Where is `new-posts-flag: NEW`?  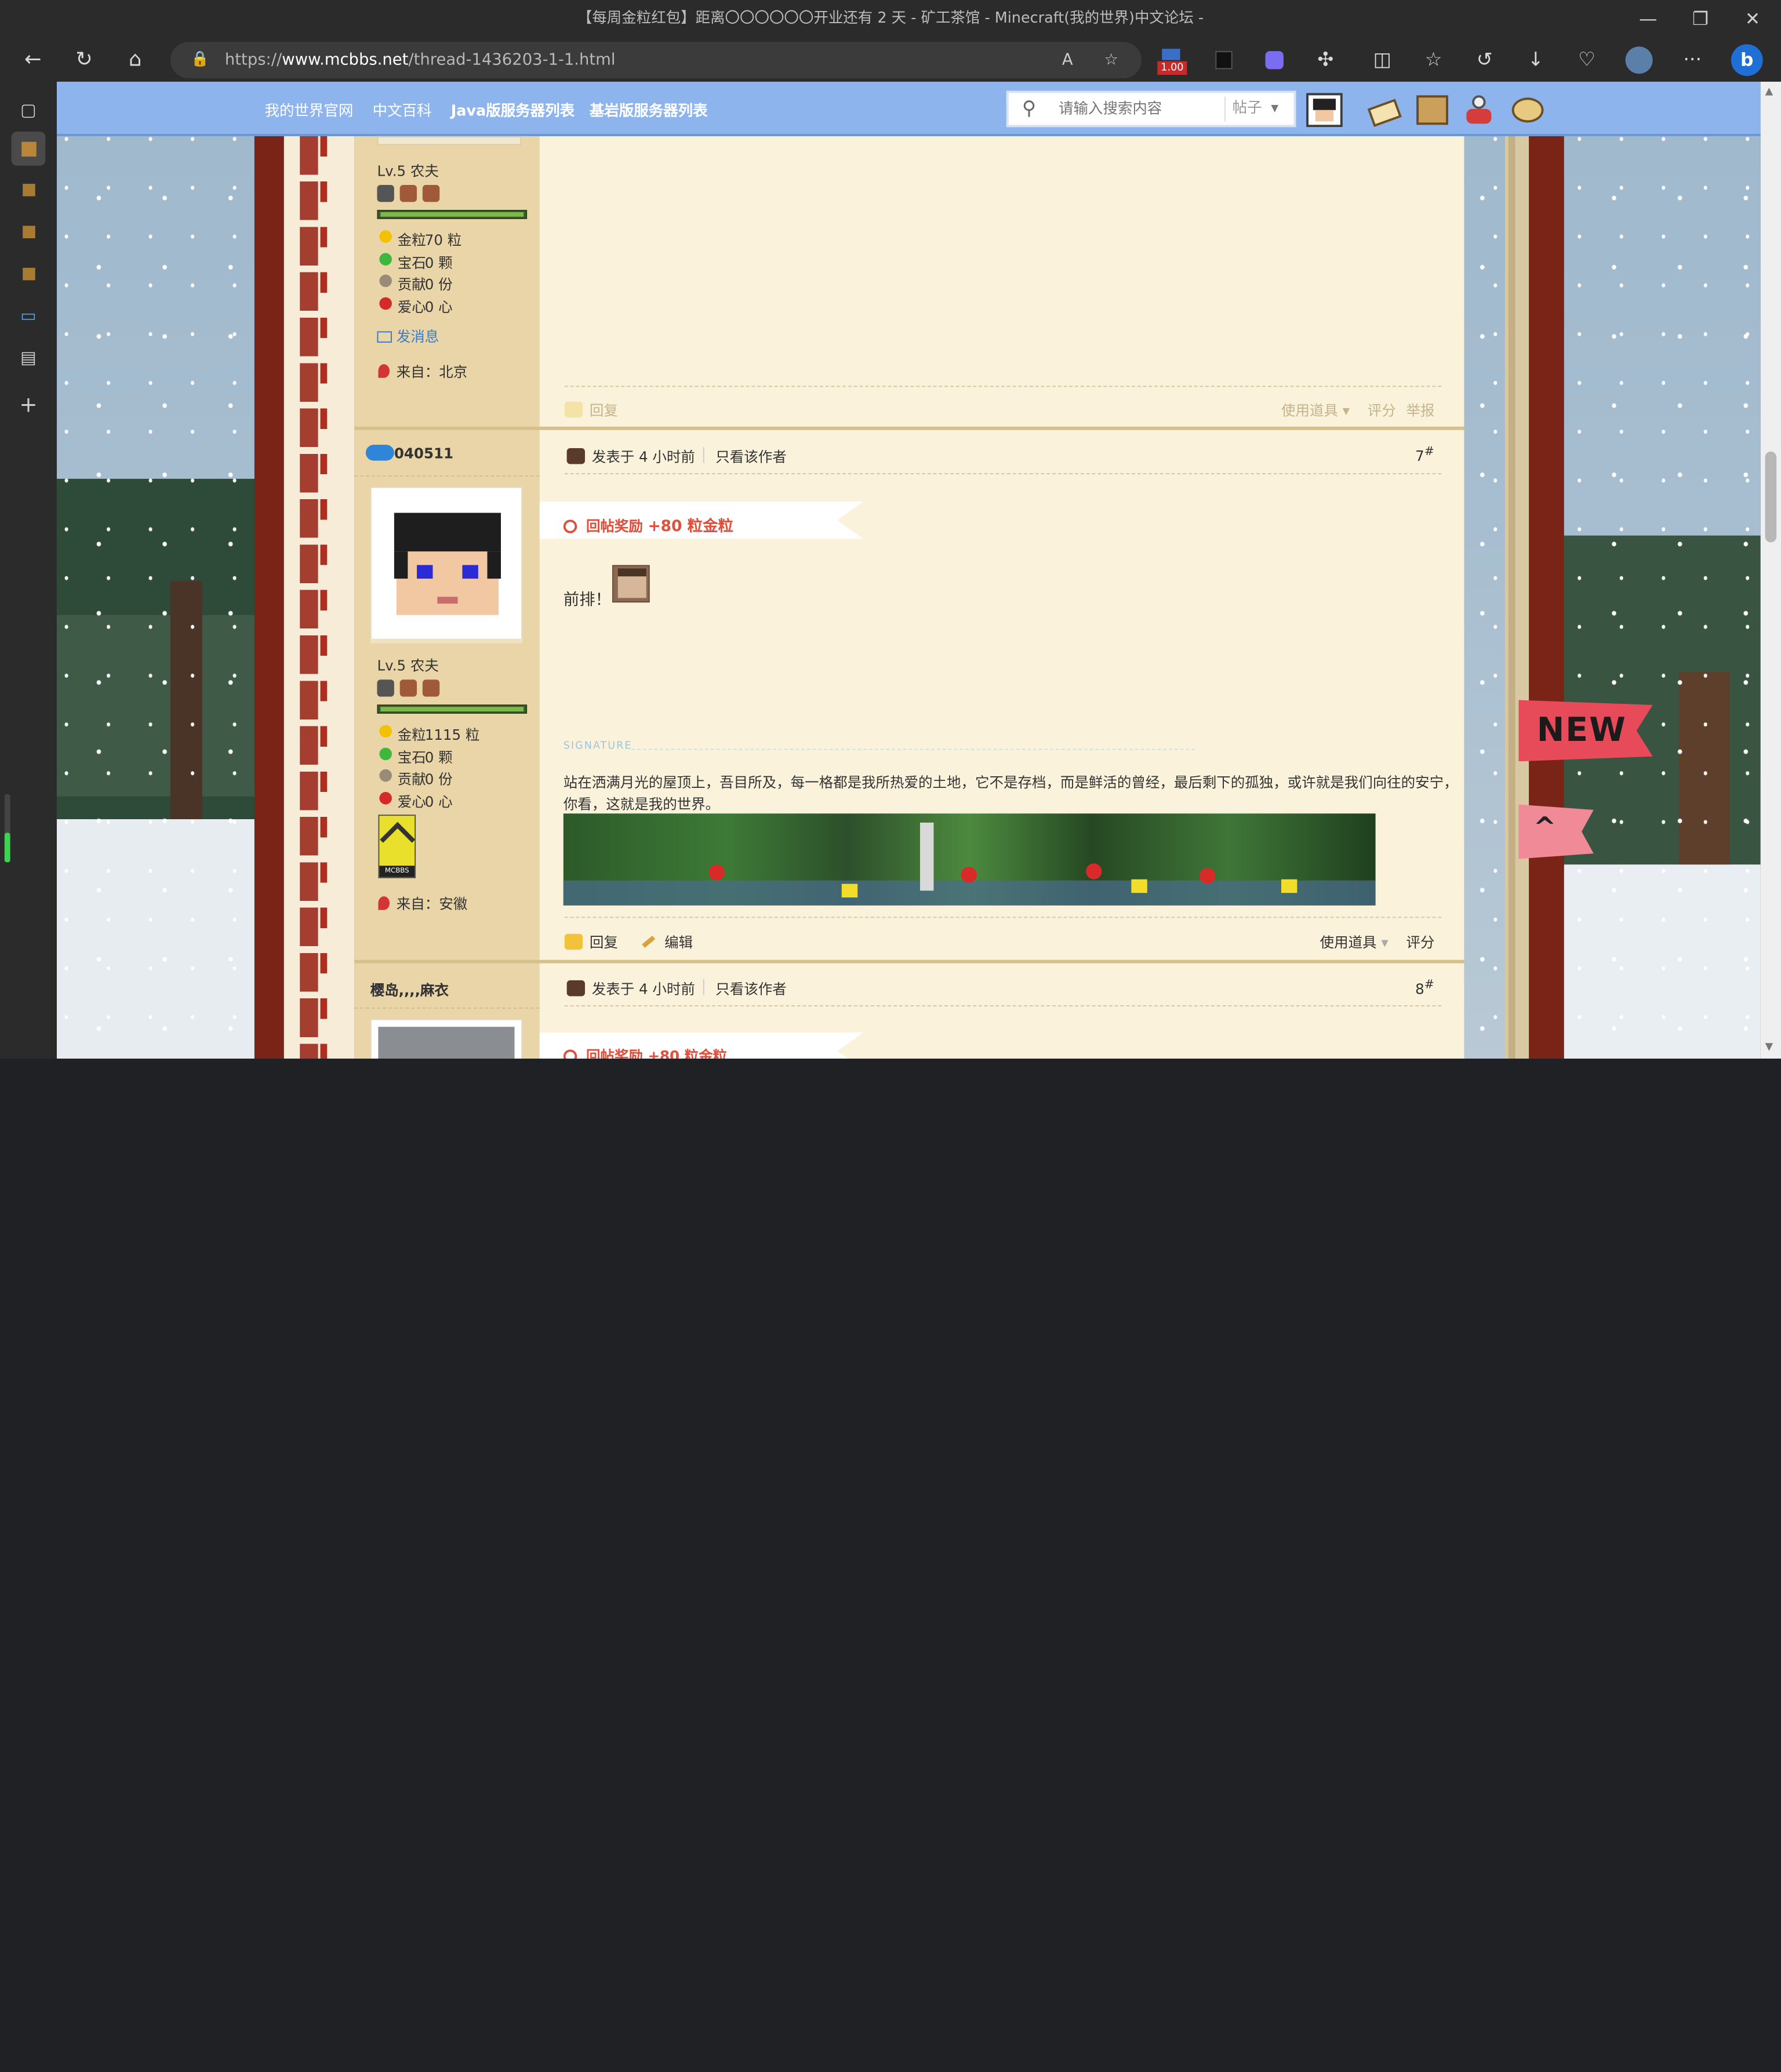 new-posts-flag: NEW is located at coordinates (1585, 731).